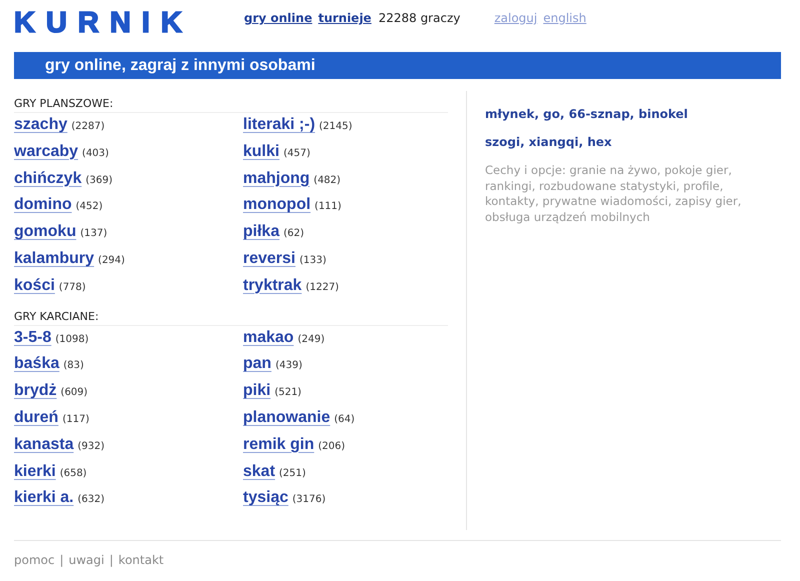  I want to click on player-count: (294), so click(111, 260).